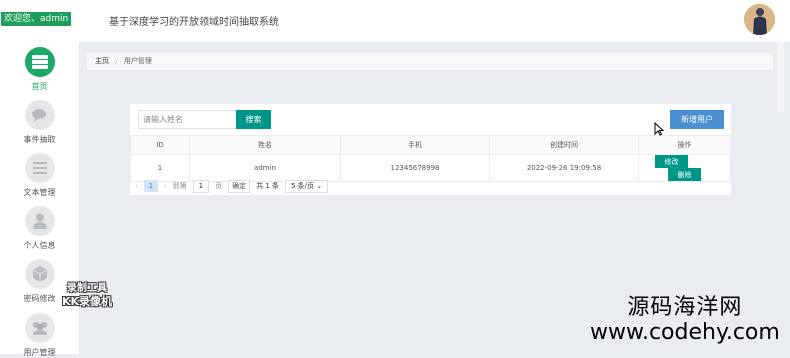 This screenshot has width=790, height=358. I want to click on sidebar-item-profile: 个人信息, so click(39, 228).